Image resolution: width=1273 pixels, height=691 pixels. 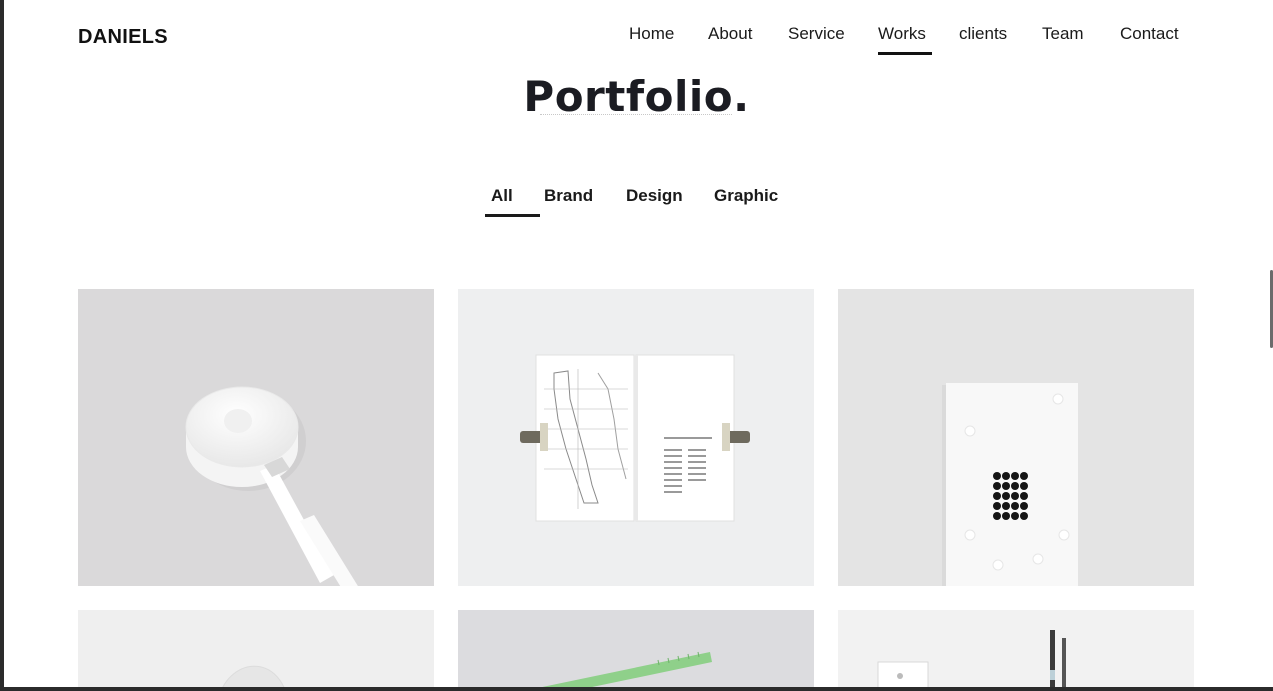 I want to click on filter-tab-graphic: Graphic, so click(x=746, y=196).